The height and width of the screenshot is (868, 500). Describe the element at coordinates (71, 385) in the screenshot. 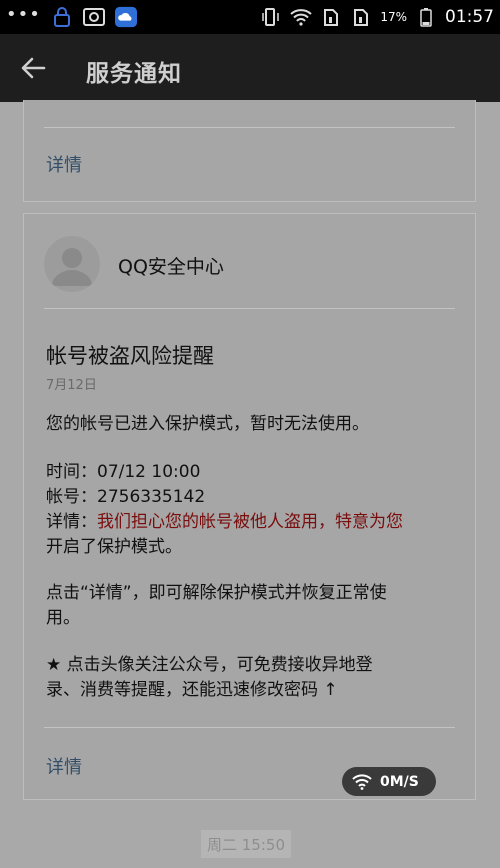

I see `message-date: 7月12日` at that location.